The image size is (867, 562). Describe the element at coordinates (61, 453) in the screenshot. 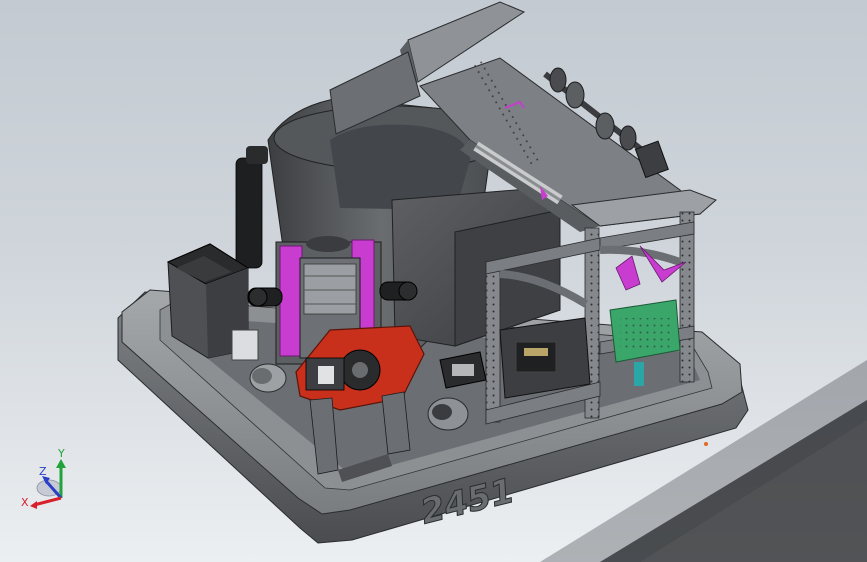

I see `y-axis-label: Y` at that location.